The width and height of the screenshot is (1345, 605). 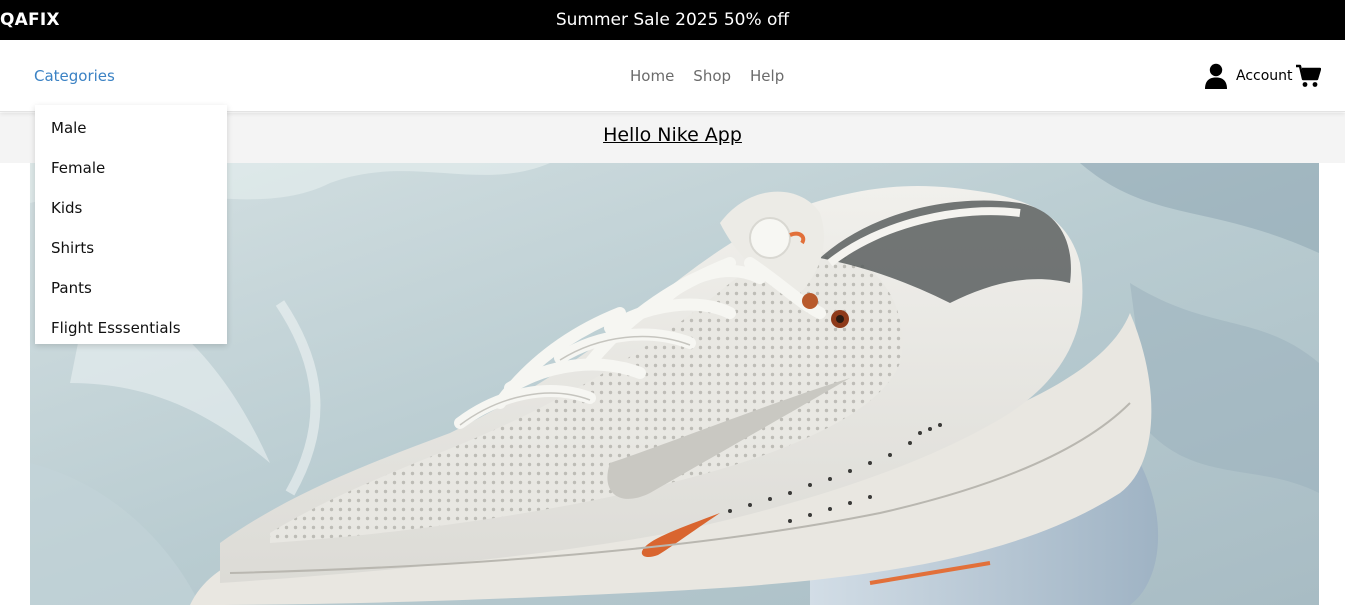 What do you see at coordinates (131, 250) in the screenshot?
I see `dropdown-item-shirts: Shirts` at bounding box center [131, 250].